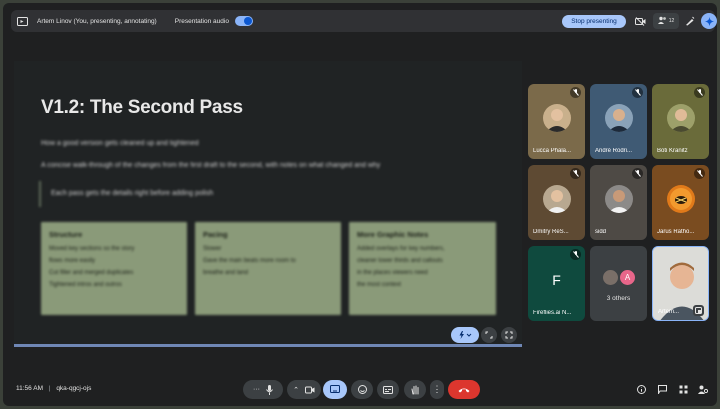 The image size is (720, 409). What do you see at coordinates (618, 298) in the screenshot?
I see `others-count: 3 others` at bounding box center [618, 298].